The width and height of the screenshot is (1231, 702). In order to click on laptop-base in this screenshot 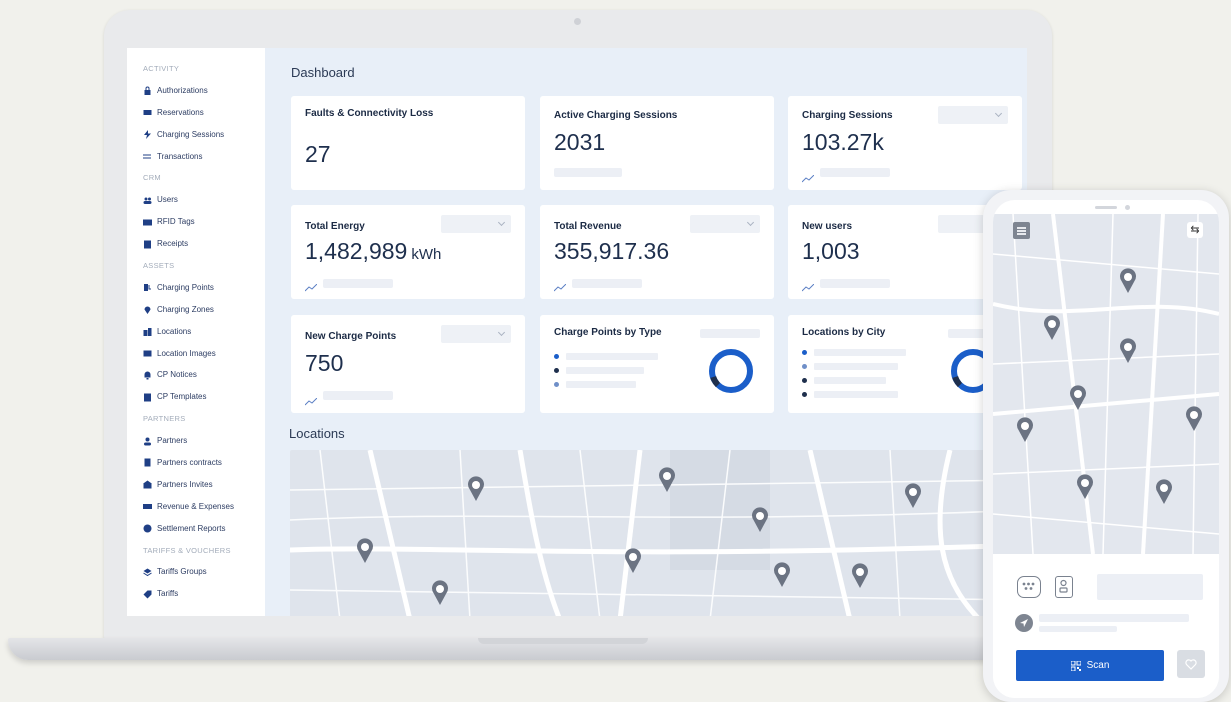, I will do `click(578, 649)`.